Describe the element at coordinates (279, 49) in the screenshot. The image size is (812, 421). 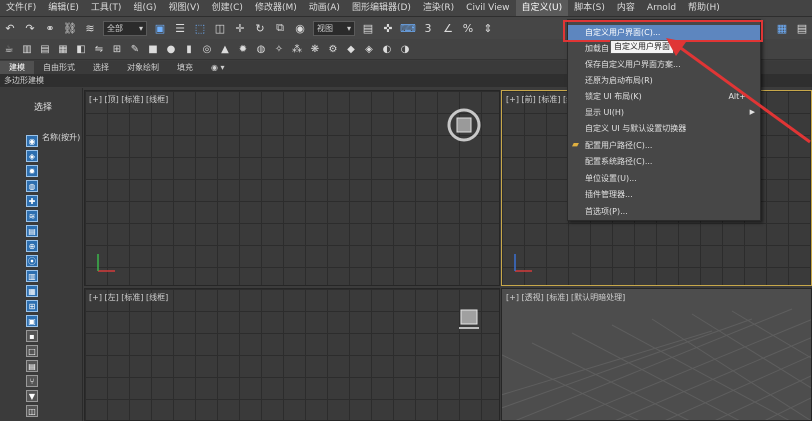
I see `helper-icon: ✧` at that location.